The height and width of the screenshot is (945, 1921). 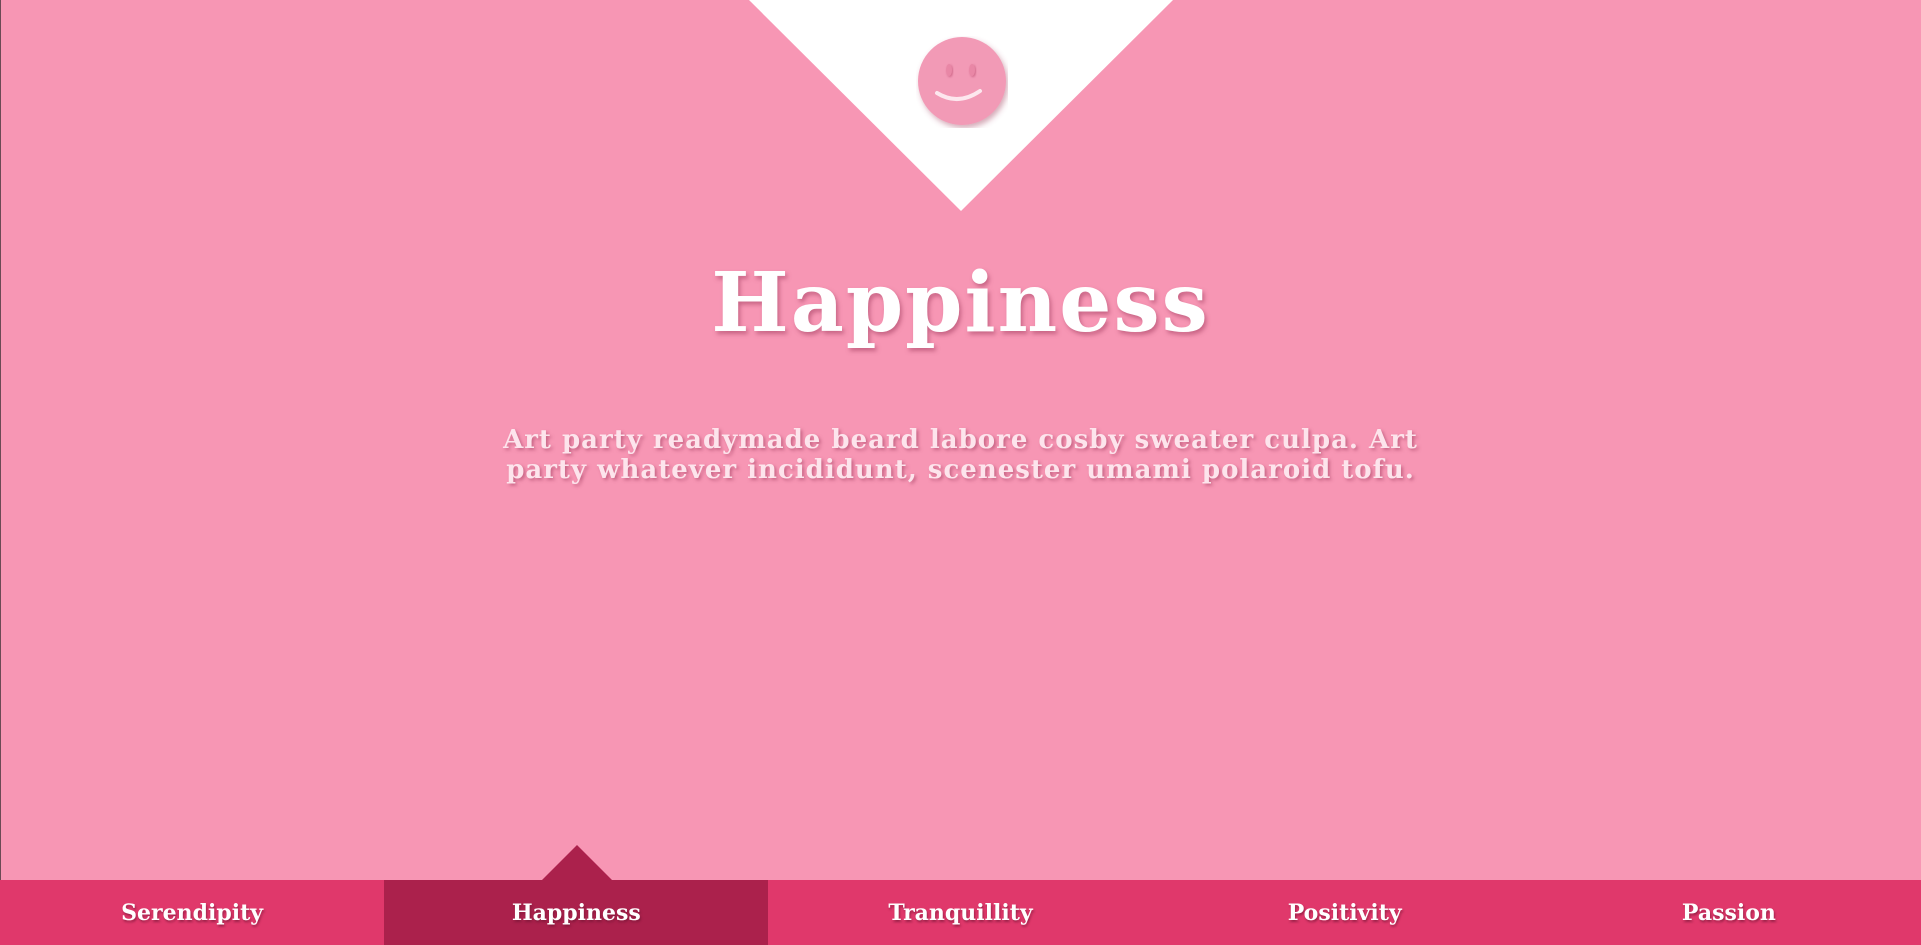 I want to click on nav-item-serendipity: Serendipity, so click(x=192, y=912).